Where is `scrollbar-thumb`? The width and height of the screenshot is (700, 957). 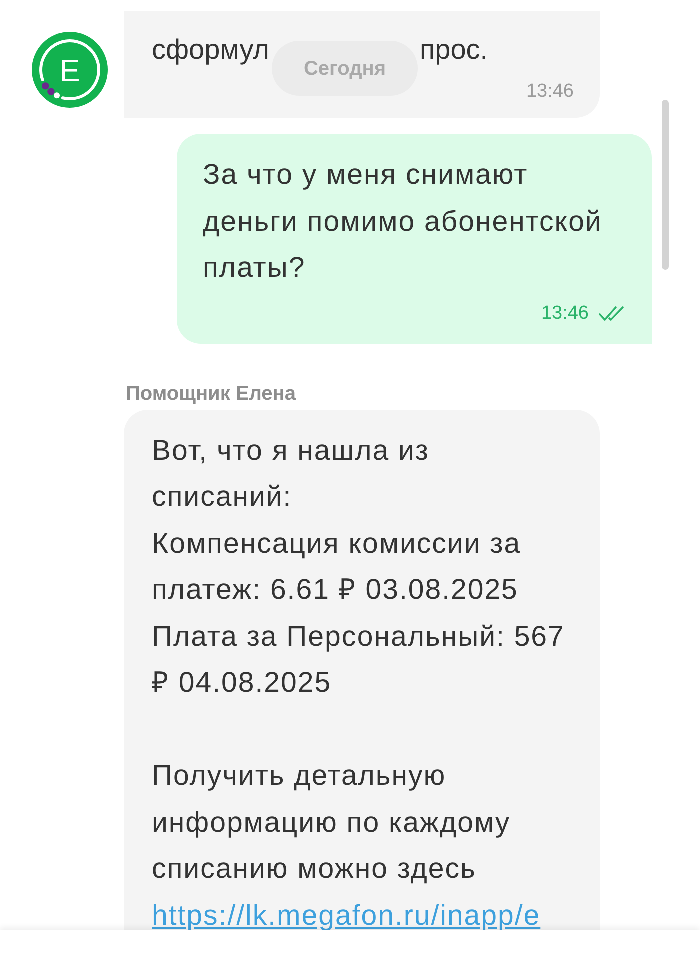 scrollbar-thumb is located at coordinates (665, 185).